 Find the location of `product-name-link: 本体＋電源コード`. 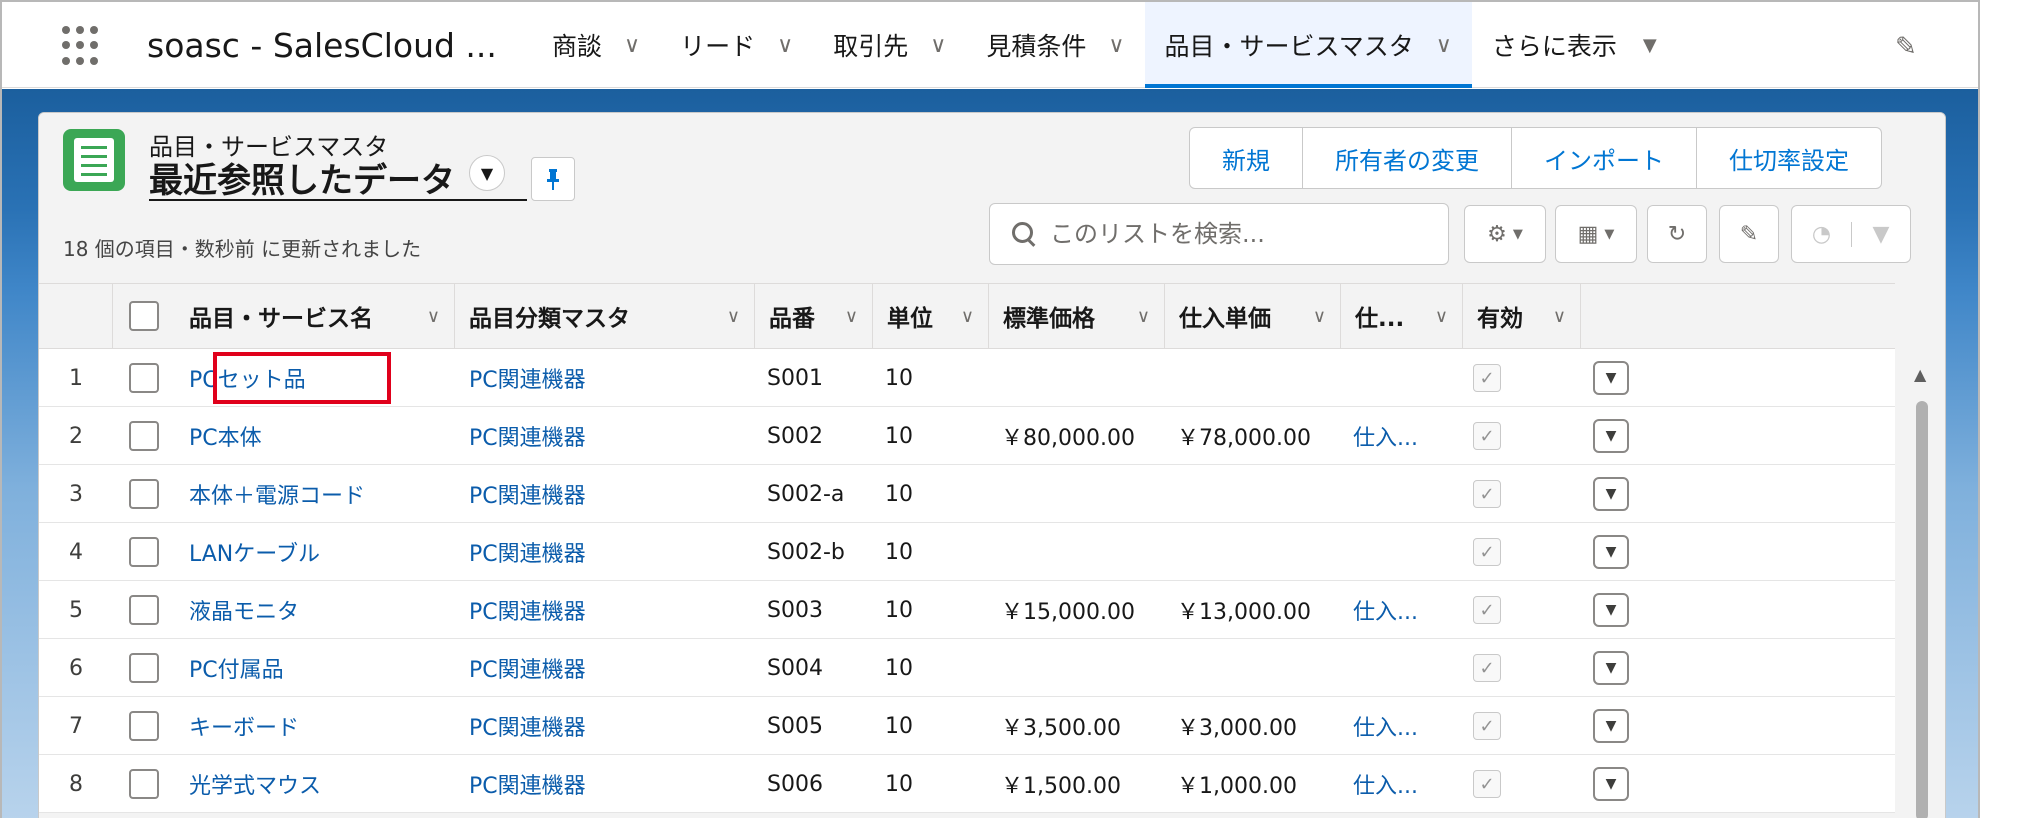

product-name-link: 本体＋電源コード is located at coordinates (277, 494).